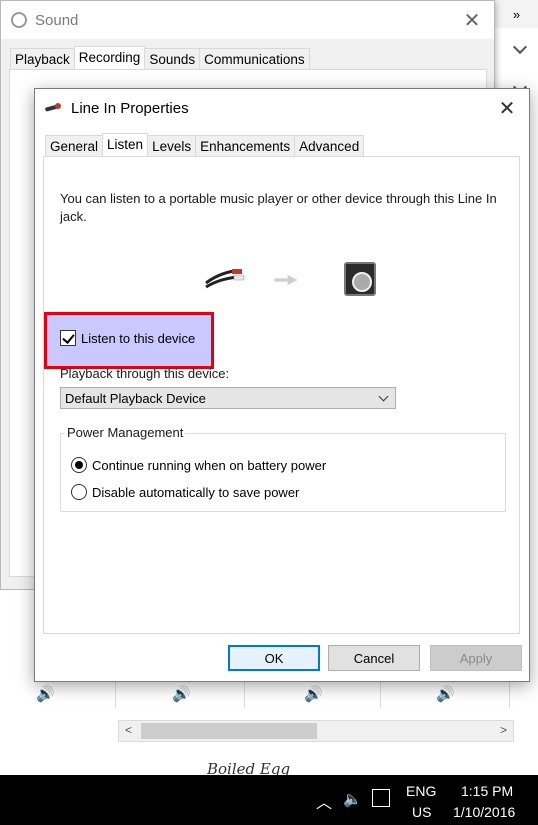 This screenshot has width=538, height=825. Describe the element at coordinates (195, 492) in the screenshot. I see `radio-label: Disable automatically to save power` at that location.